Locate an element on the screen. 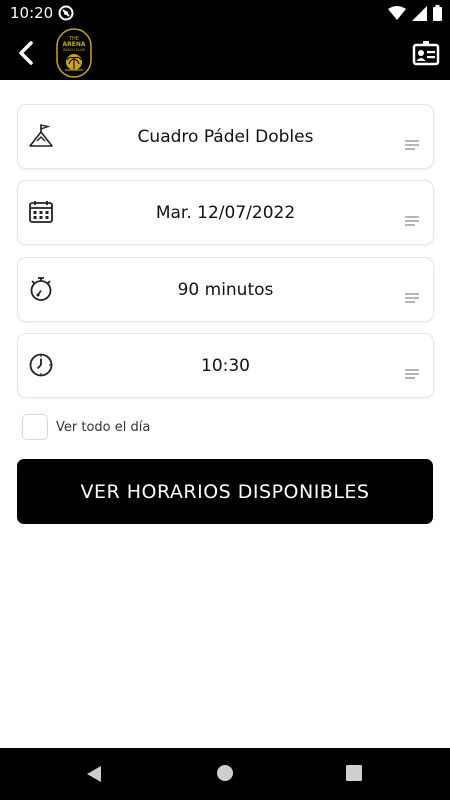 The width and height of the screenshot is (450, 800). nav-back-icon is located at coordinates (95, 774).